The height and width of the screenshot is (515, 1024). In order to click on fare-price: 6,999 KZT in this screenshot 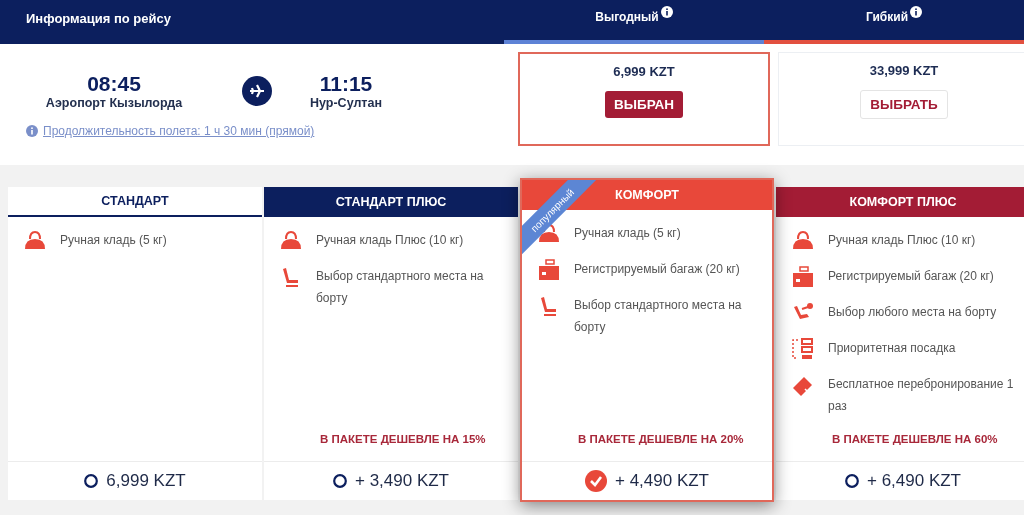, I will do `click(644, 71)`.